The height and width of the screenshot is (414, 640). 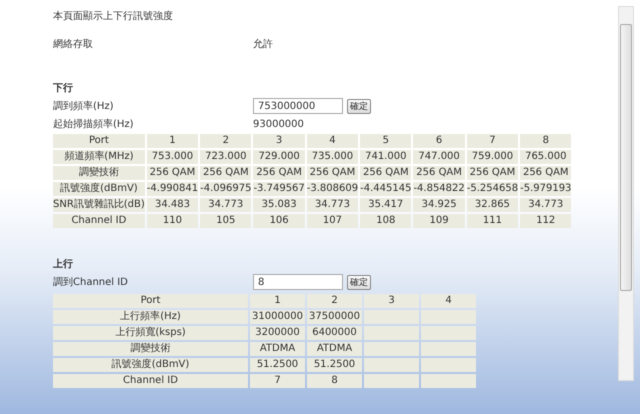 What do you see at coordinates (63, 264) in the screenshot?
I see `section-title: 上行` at bounding box center [63, 264].